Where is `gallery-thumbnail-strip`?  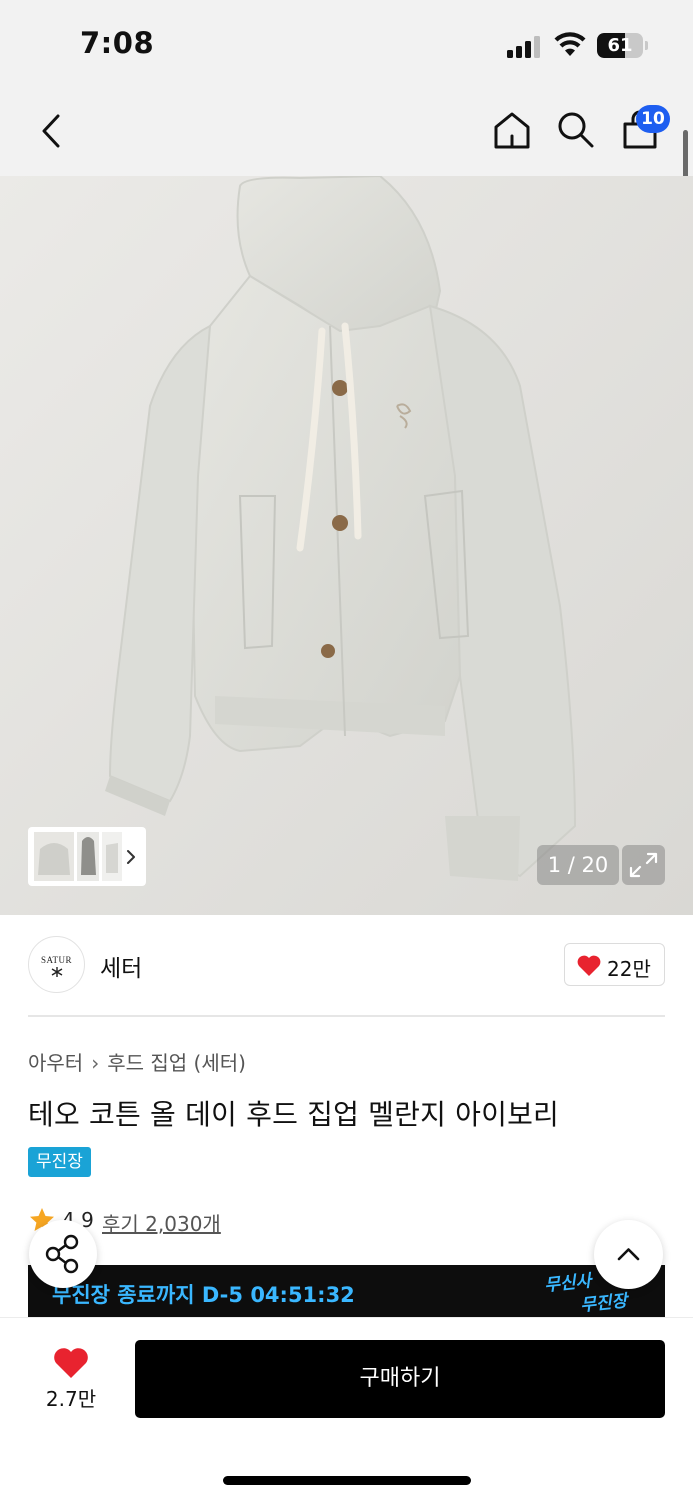 gallery-thumbnail-strip is located at coordinates (87, 856).